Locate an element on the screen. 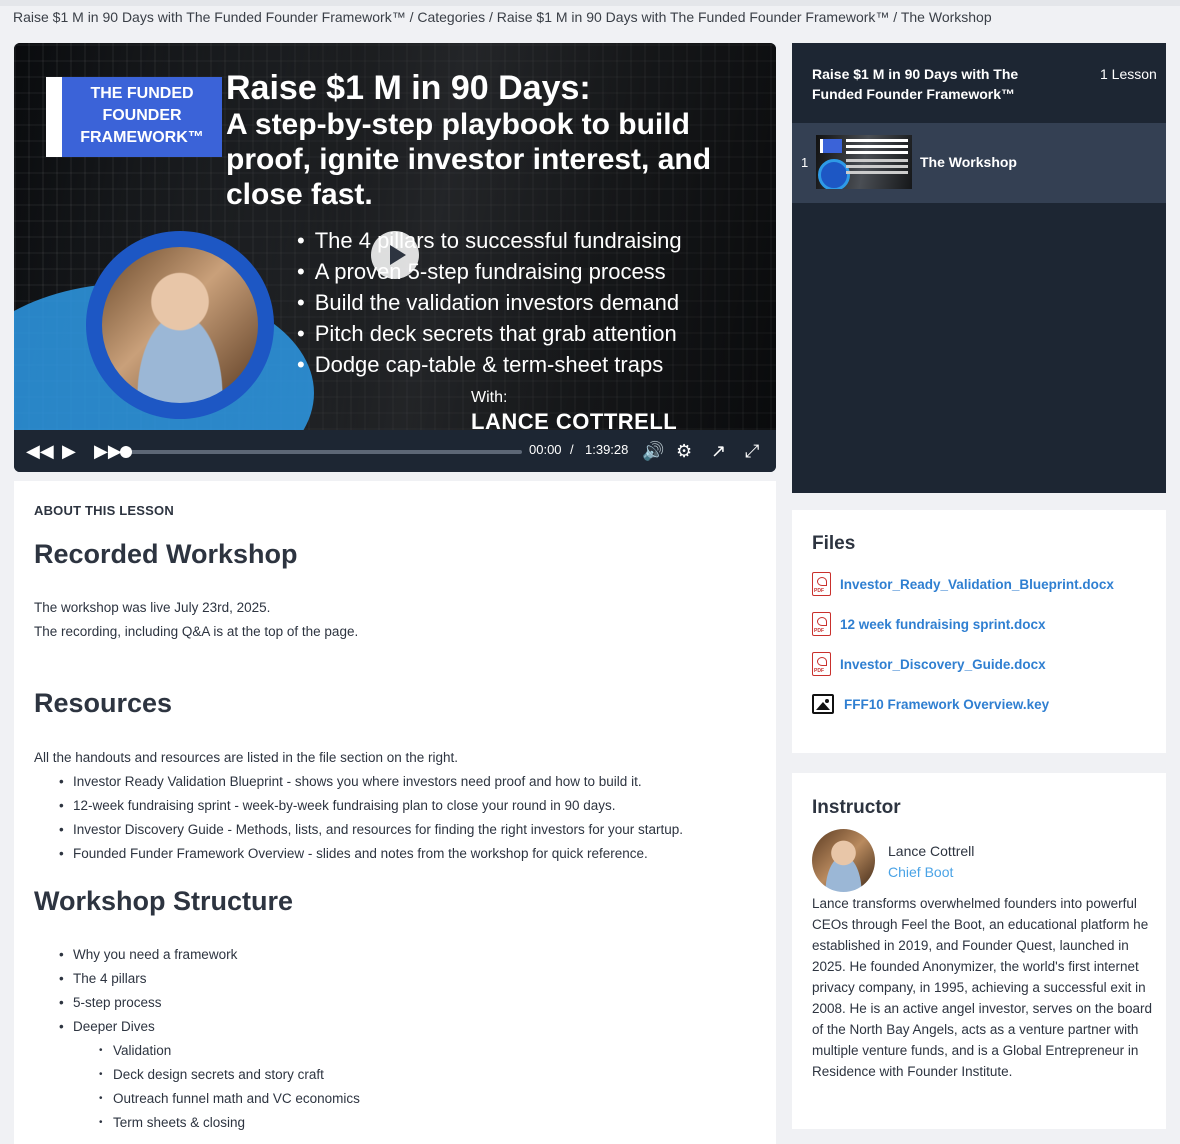 This screenshot has height=1144, width=1180. list-item: Term sheets & closing is located at coordinates (236, 1123).